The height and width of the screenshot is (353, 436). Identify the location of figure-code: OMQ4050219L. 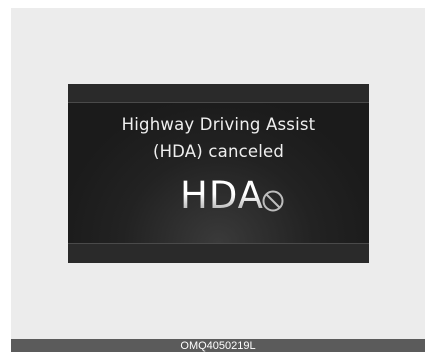
(218, 346).